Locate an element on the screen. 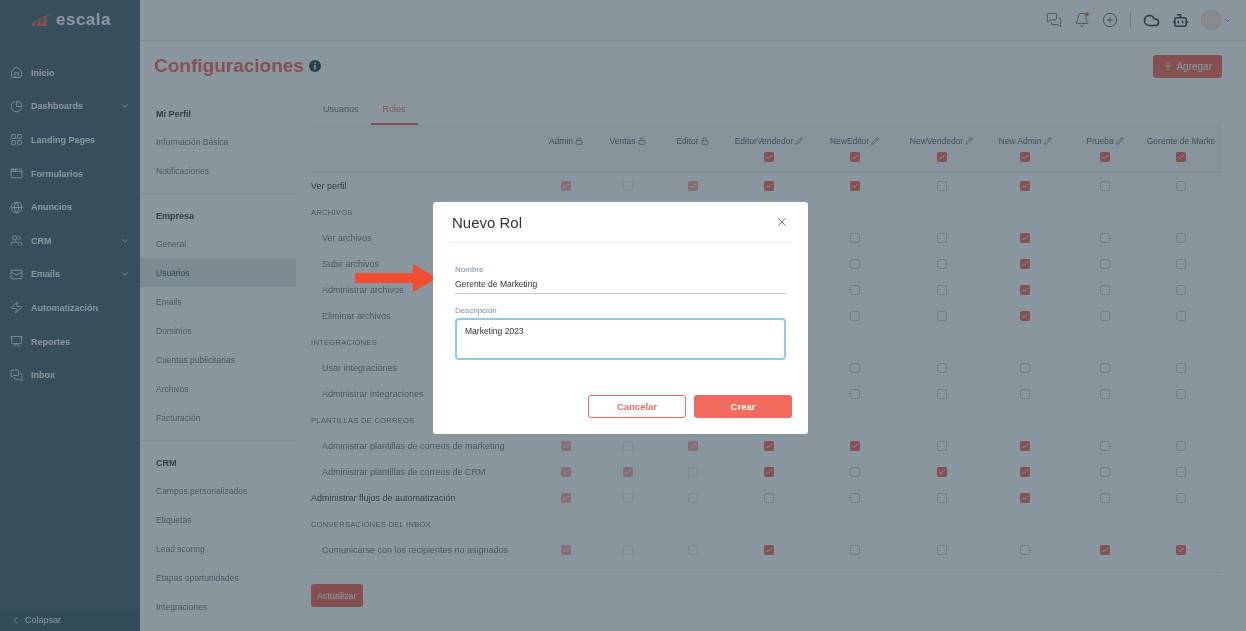 The height and width of the screenshot is (631, 1246). bell-icon is located at coordinates (1082, 20).